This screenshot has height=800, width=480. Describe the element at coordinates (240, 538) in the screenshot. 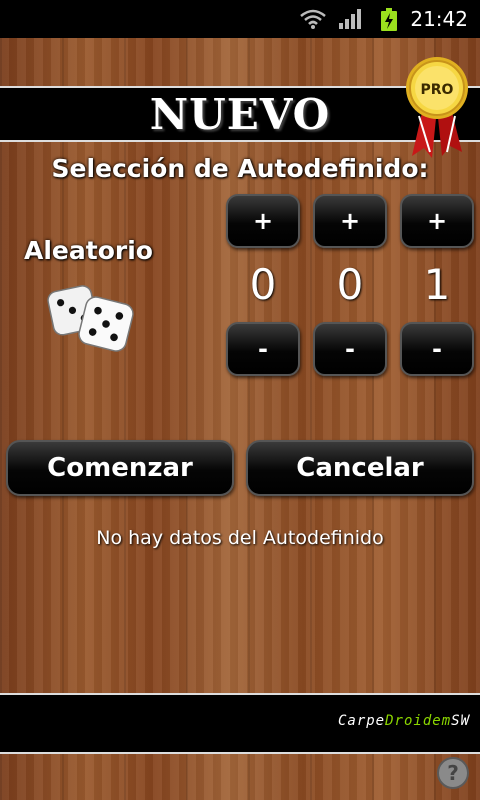

I see `info-message: No hay datos del Autodefinido` at that location.